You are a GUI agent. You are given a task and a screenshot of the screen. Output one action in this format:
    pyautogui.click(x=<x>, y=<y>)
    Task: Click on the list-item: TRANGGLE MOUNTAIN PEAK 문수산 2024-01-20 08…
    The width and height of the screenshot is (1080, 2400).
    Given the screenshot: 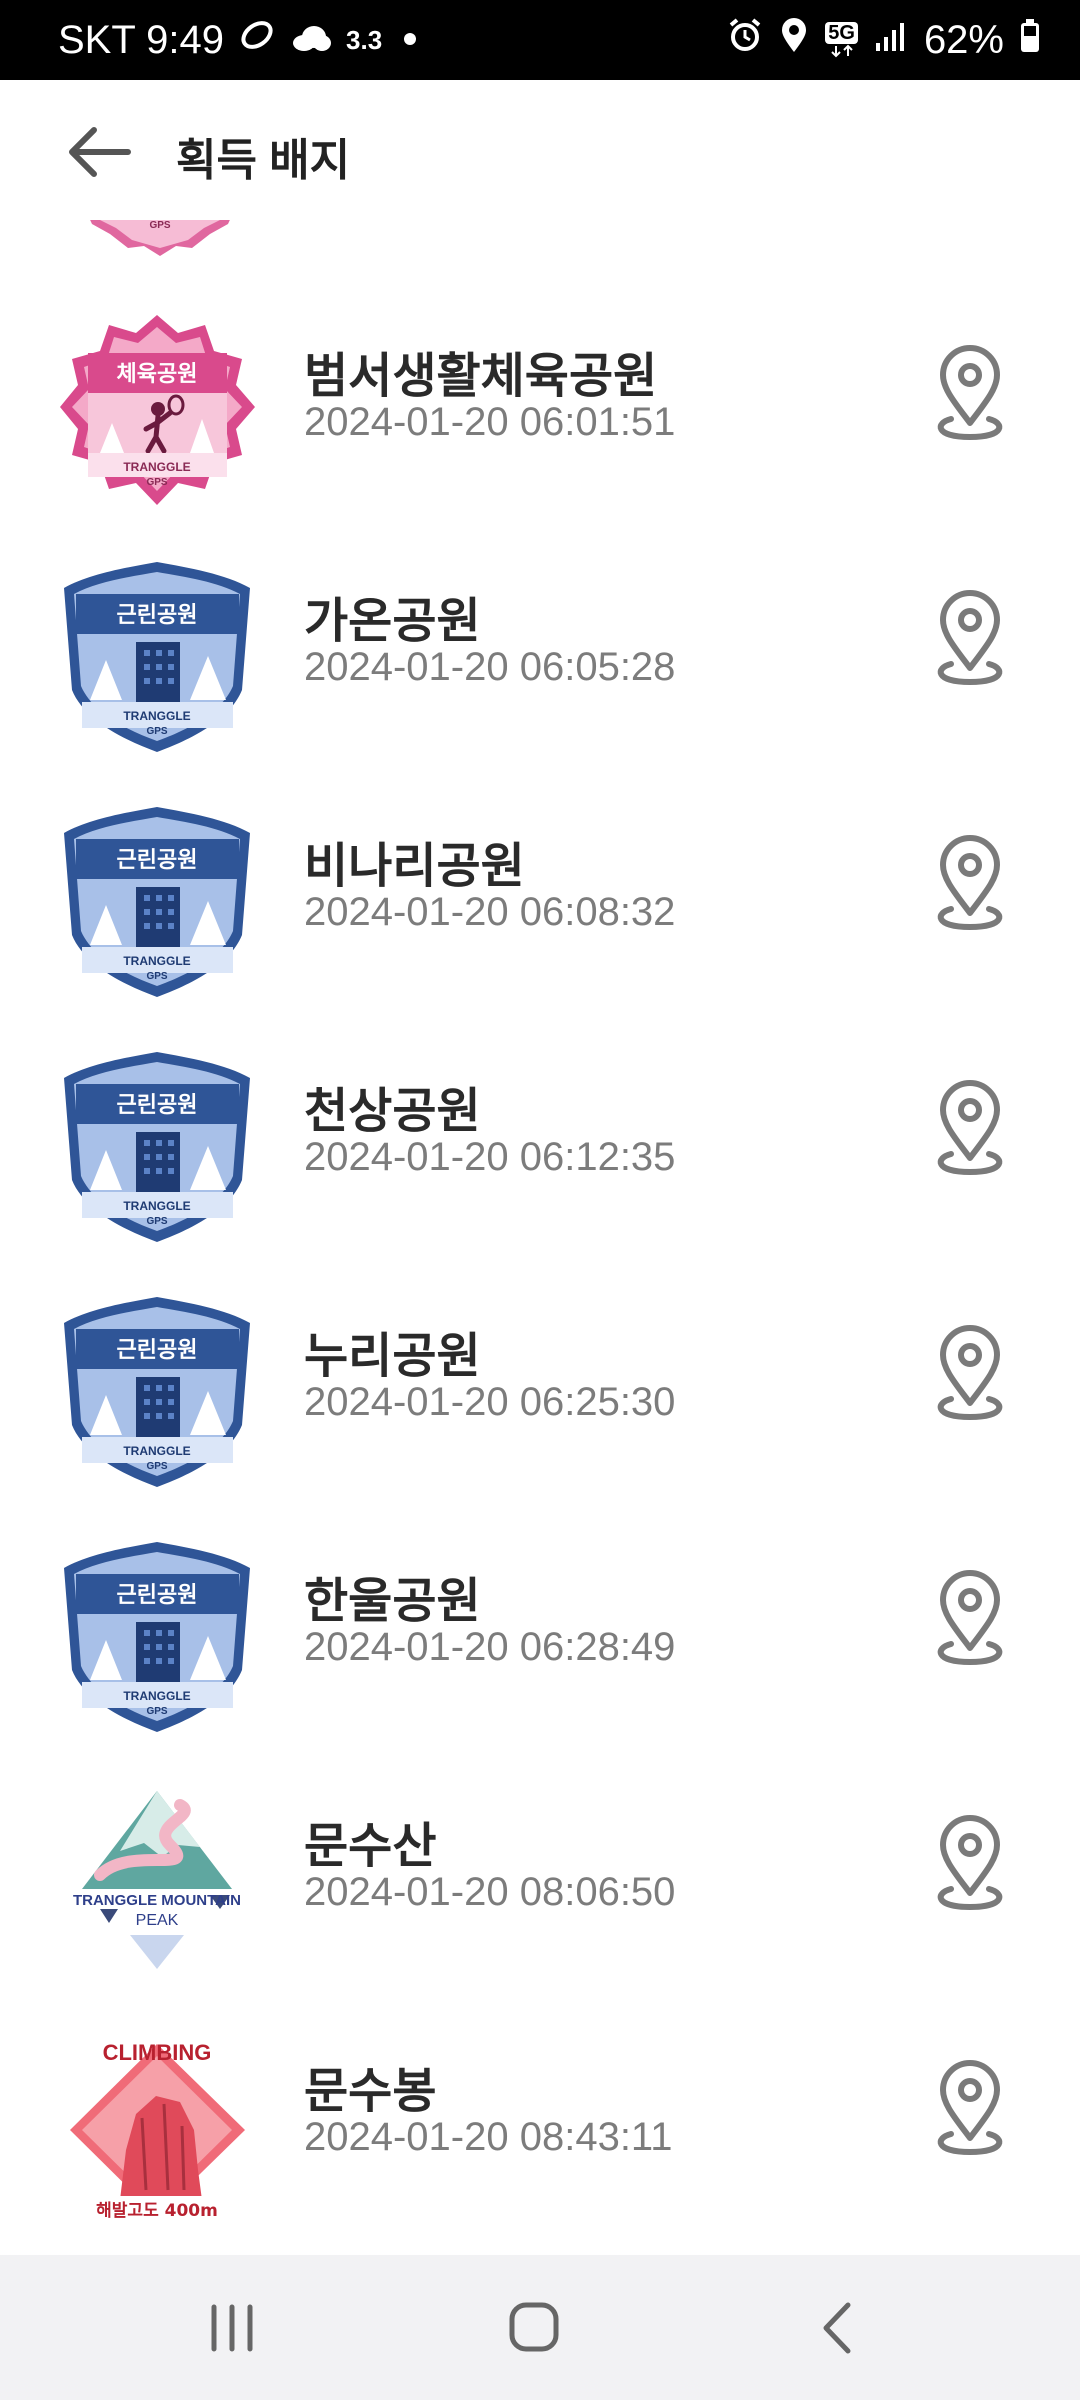 What is the action you would take?
    pyautogui.click(x=540, y=1882)
    